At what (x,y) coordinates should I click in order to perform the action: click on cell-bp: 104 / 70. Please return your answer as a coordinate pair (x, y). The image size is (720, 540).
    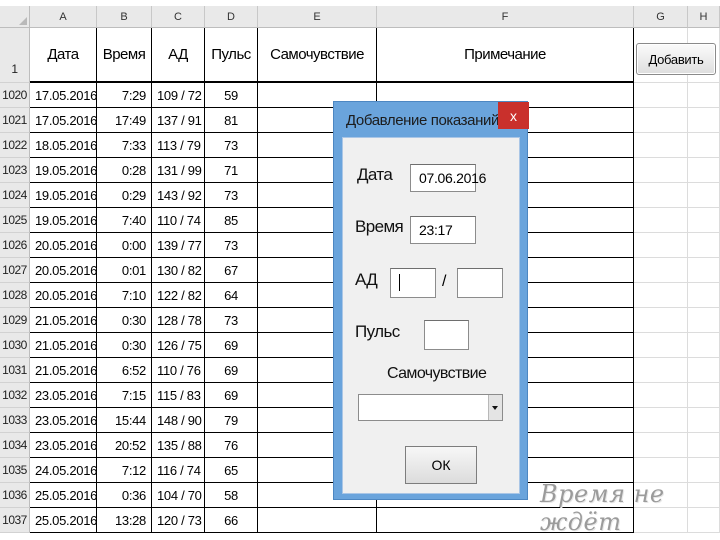
    Looking at the image, I should click on (178, 495).